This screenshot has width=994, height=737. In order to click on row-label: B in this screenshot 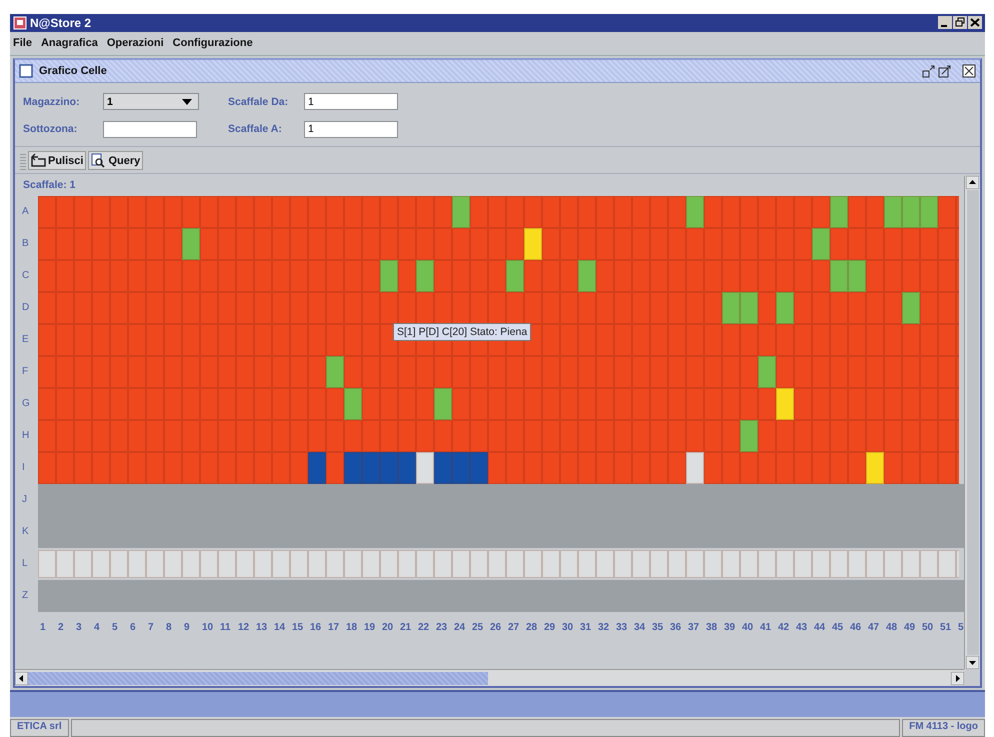, I will do `click(25, 244)`.